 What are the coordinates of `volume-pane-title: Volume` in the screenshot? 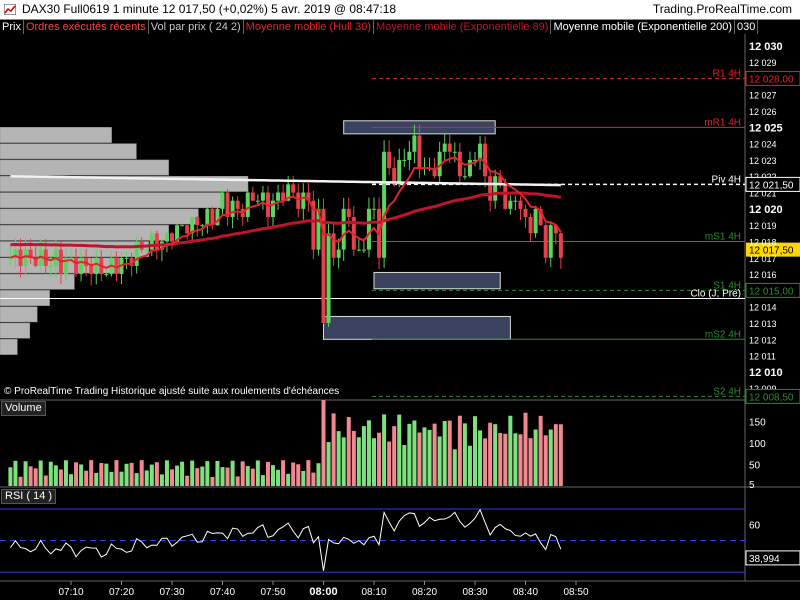 It's located at (23, 408).